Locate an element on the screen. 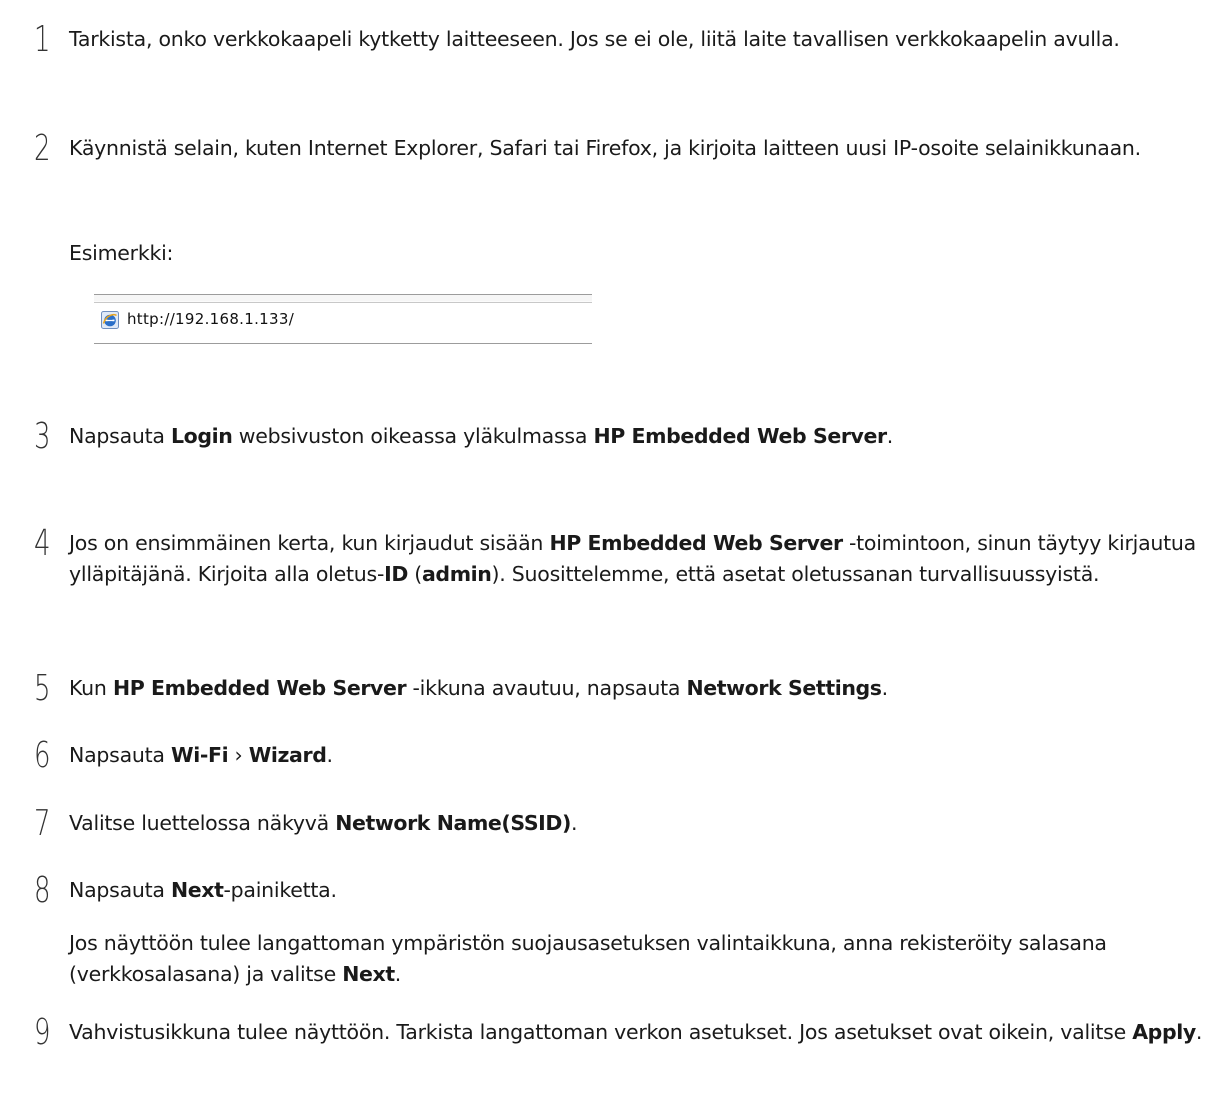 This screenshot has height=1095, width=1221. step-number: 1 is located at coordinates (42, 39).